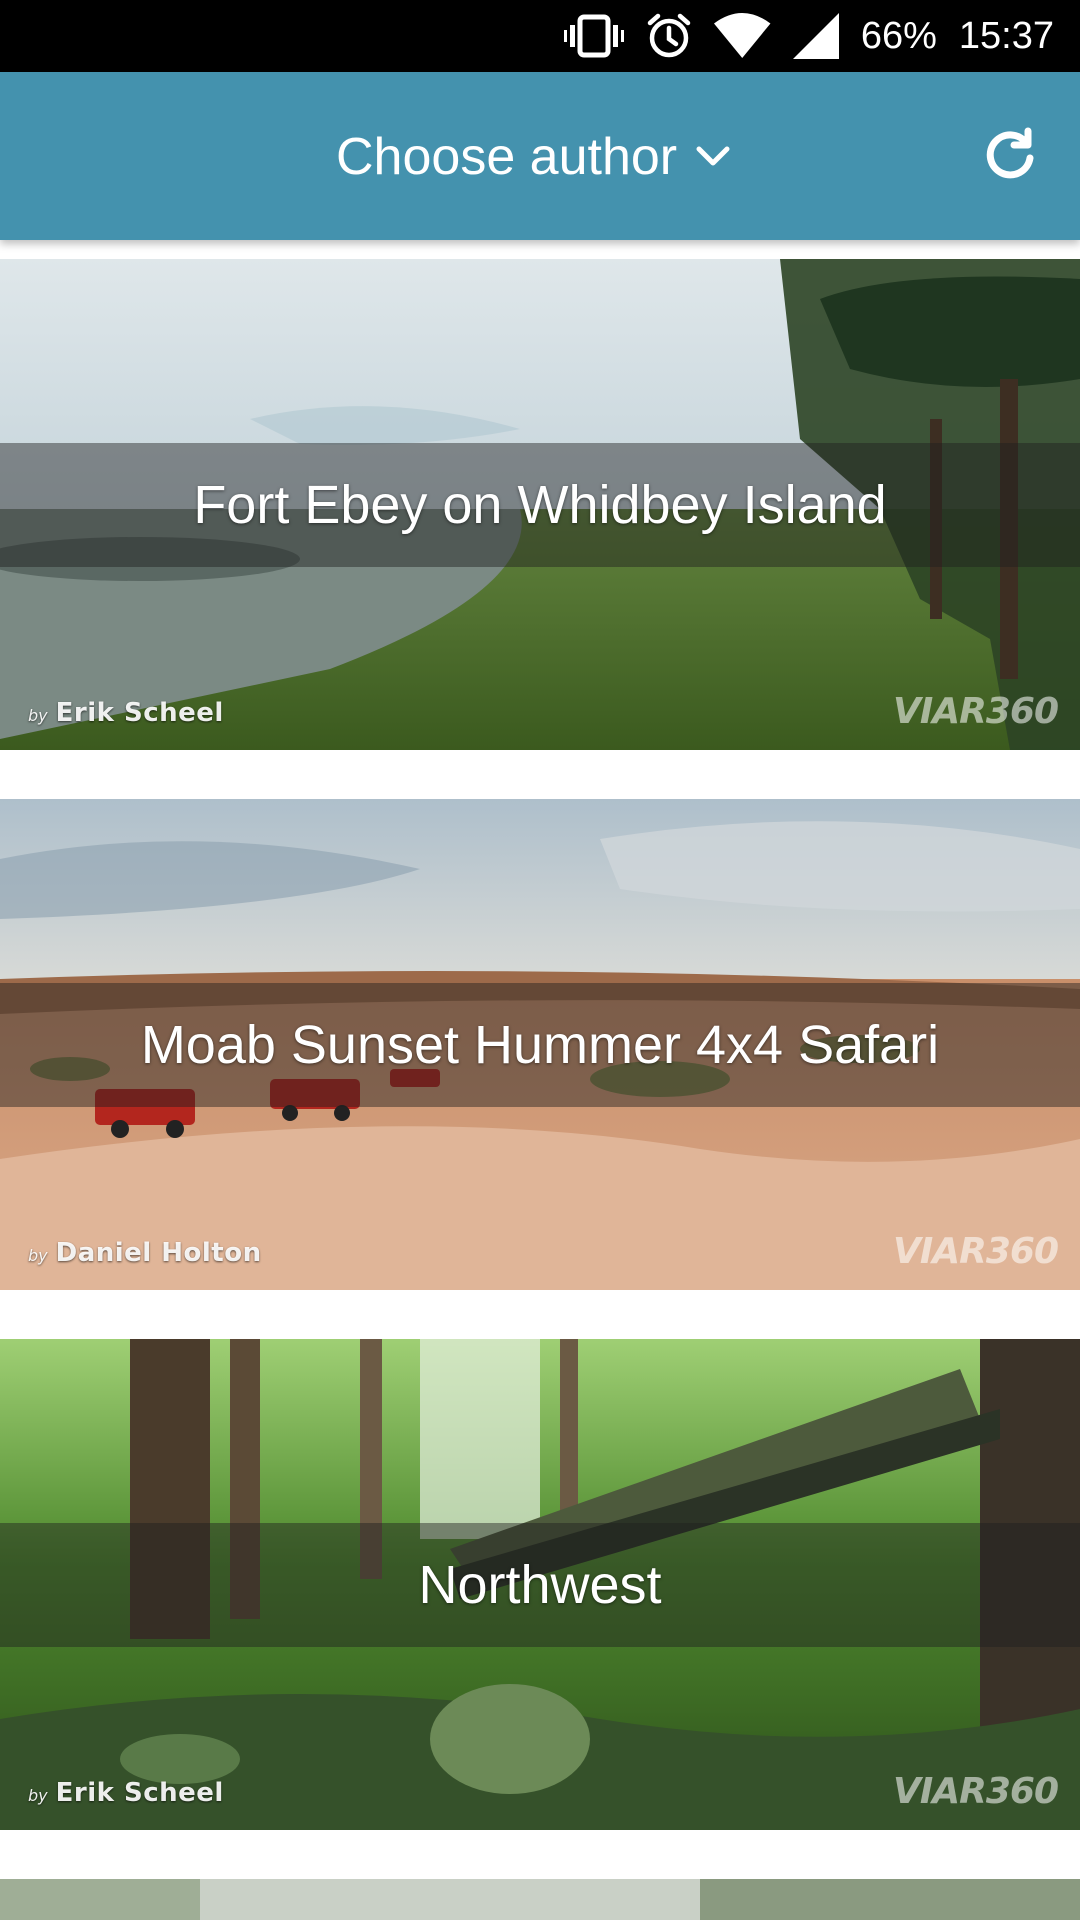  I want to click on wifi-icon, so click(742, 36).